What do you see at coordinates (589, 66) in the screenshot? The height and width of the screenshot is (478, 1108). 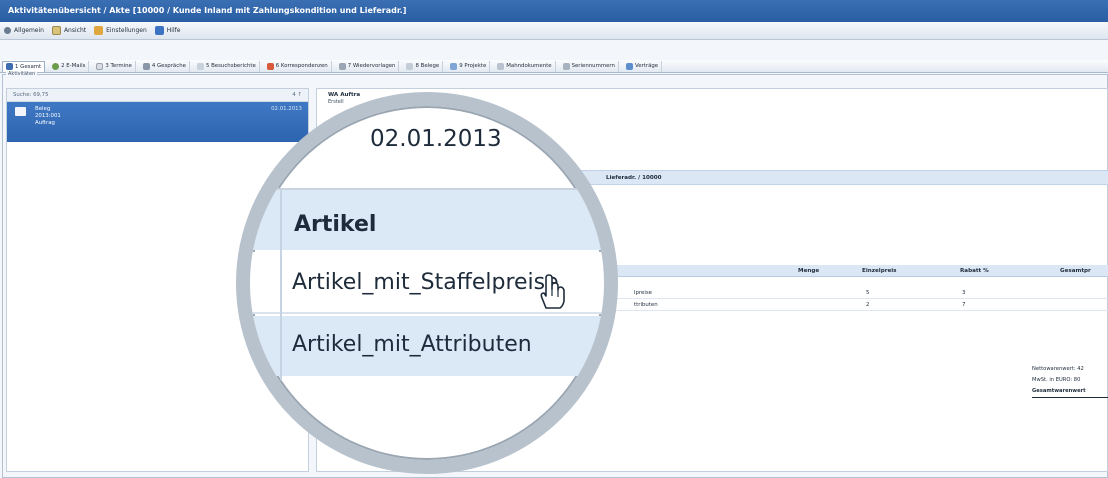 I see `tab-seriennummern: Seriennummern` at bounding box center [589, 66].